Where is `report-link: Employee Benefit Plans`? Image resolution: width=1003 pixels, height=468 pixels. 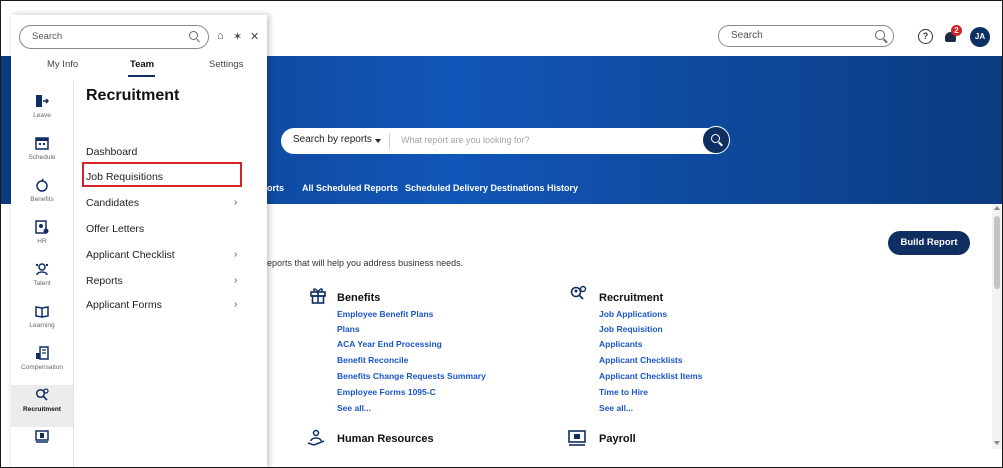 report-link: Employee Benefit Plans is located at coordinates (385, 314).